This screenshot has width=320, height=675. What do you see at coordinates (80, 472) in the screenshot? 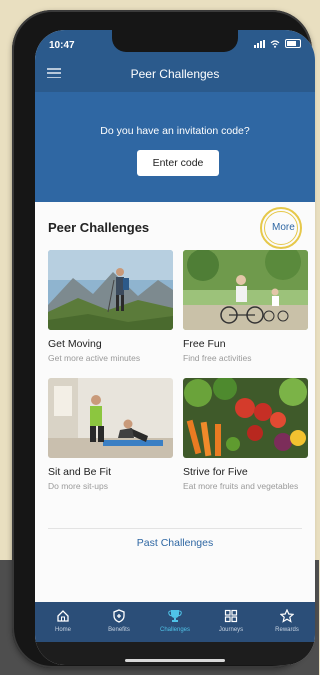
I see `card-title: Sit and Be Fit` at bounding box center [80, 472].